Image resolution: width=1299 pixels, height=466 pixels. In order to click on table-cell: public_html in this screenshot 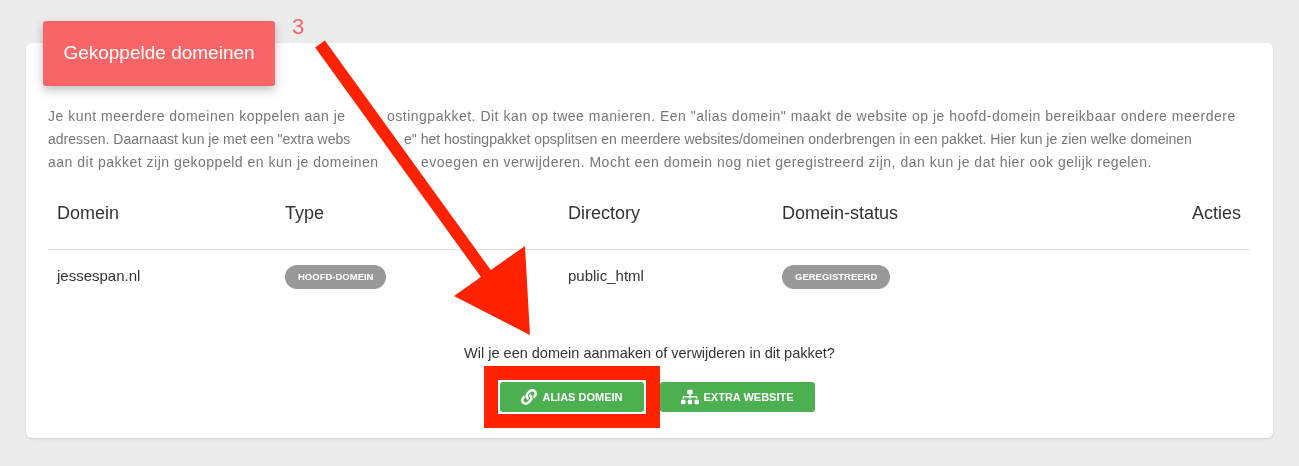, I will do `click(606, 276)`.